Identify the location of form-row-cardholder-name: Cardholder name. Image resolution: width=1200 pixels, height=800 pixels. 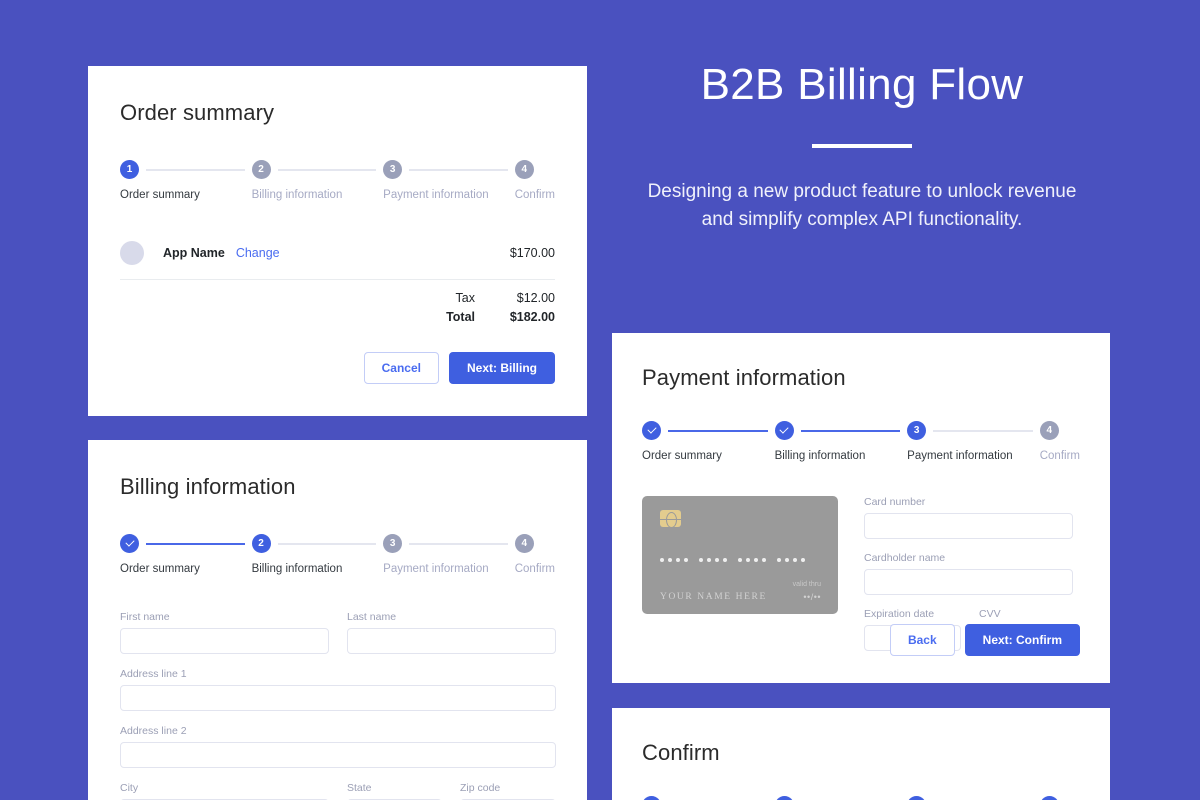
(972, 573).